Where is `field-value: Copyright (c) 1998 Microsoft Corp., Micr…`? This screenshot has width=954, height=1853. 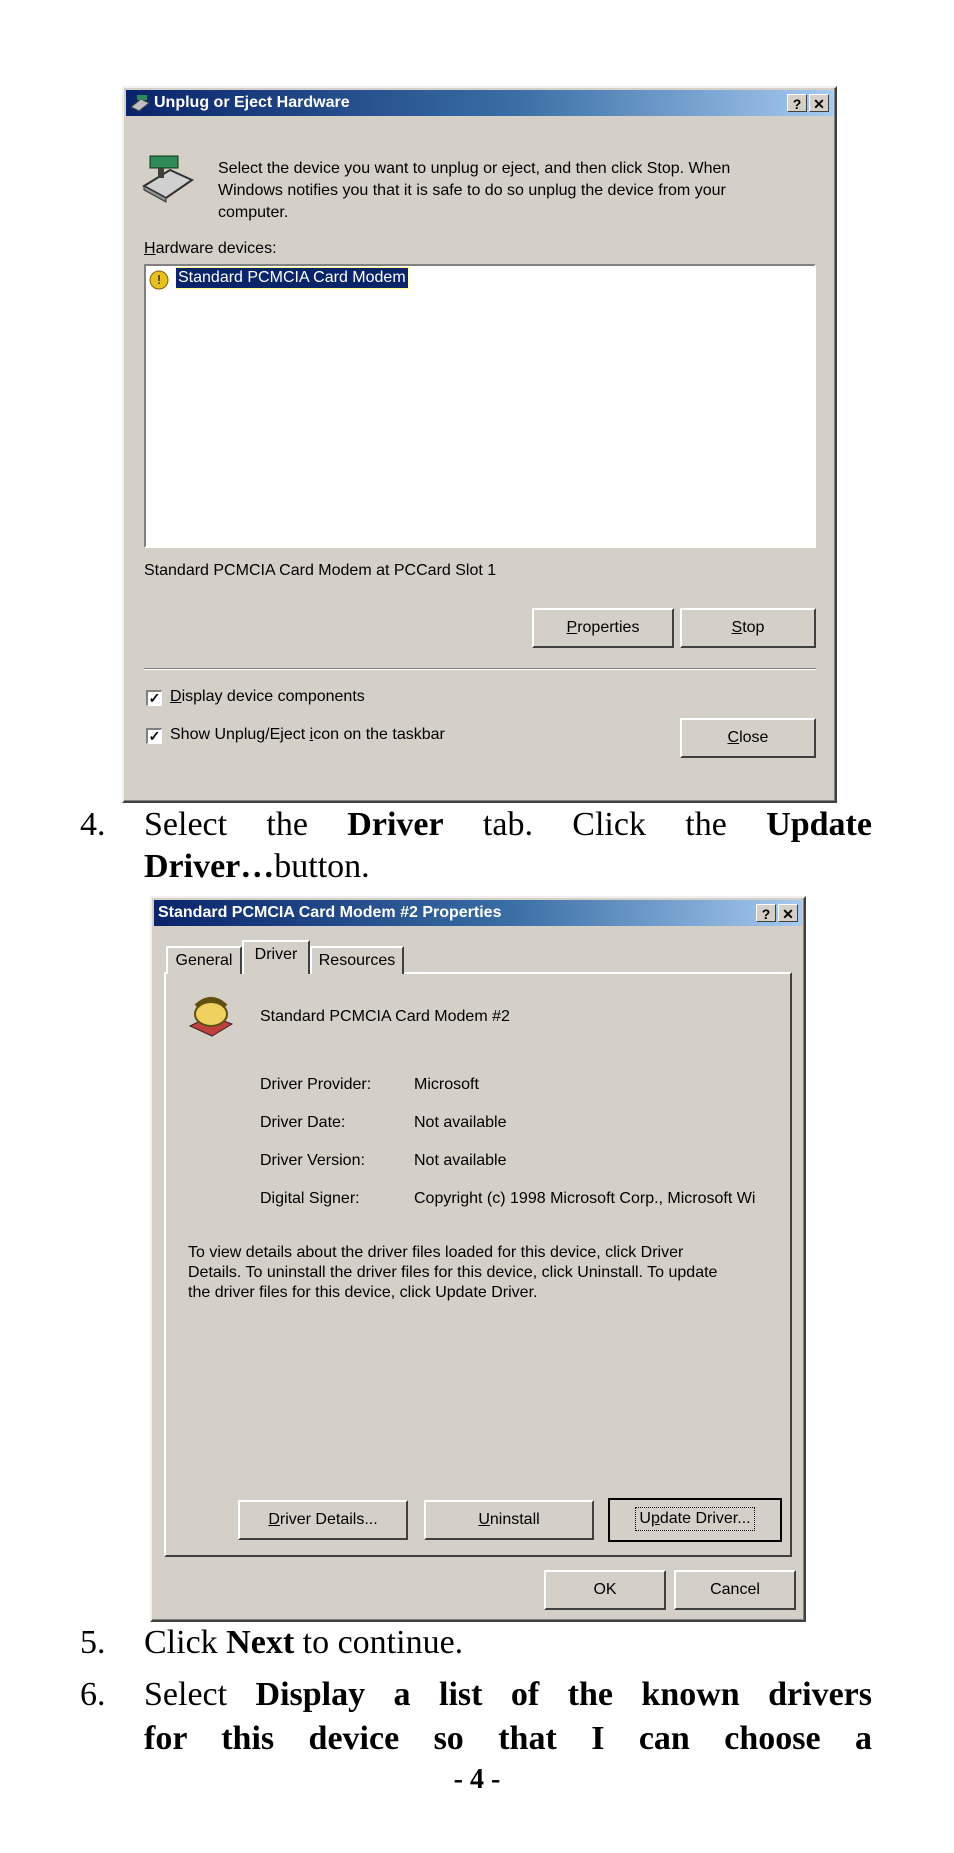
field-value: Copyright (c) 1998 Microsoft Corp., Micr… is located at coordinates (585, 1198).